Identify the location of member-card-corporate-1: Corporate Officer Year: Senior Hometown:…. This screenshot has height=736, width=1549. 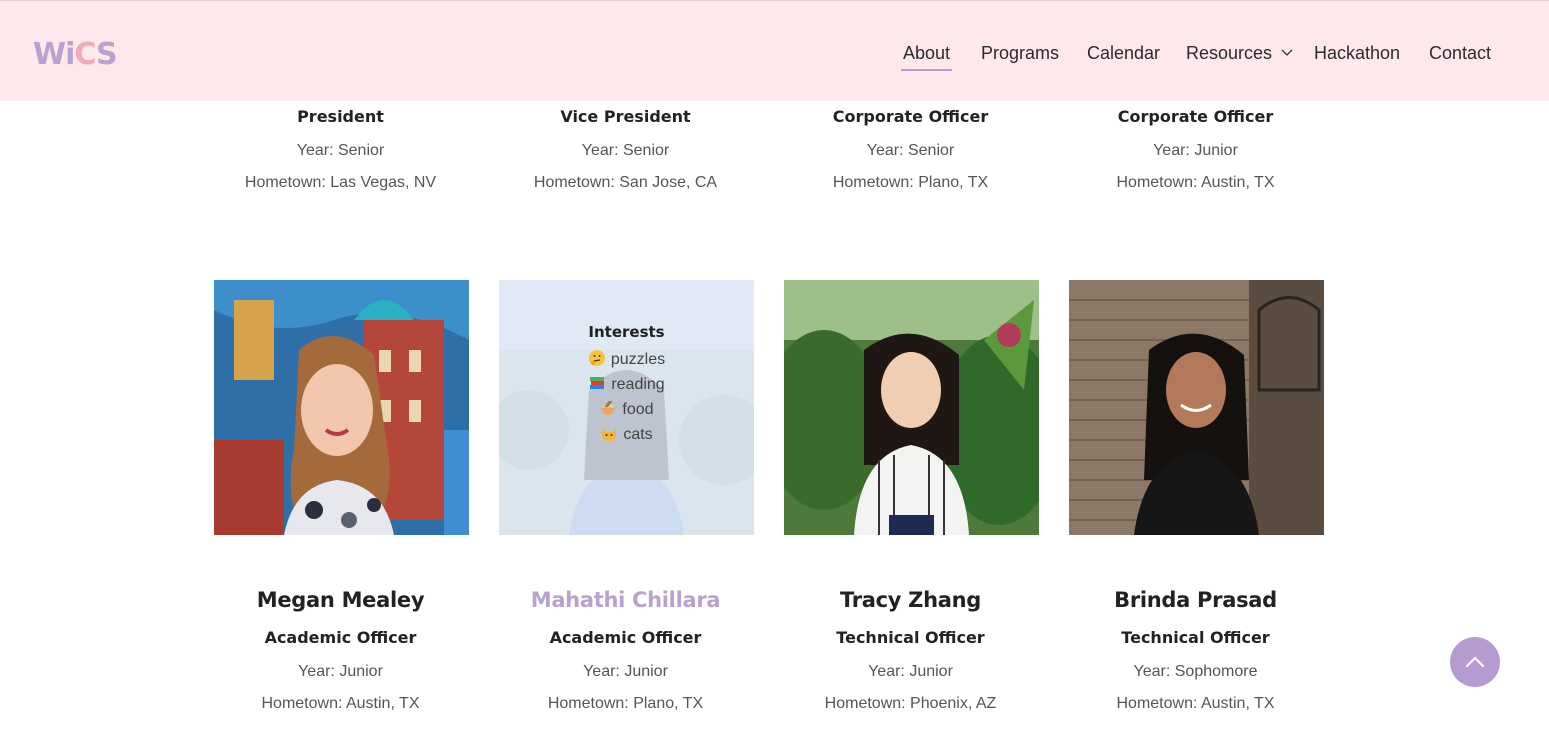
(910, 150).